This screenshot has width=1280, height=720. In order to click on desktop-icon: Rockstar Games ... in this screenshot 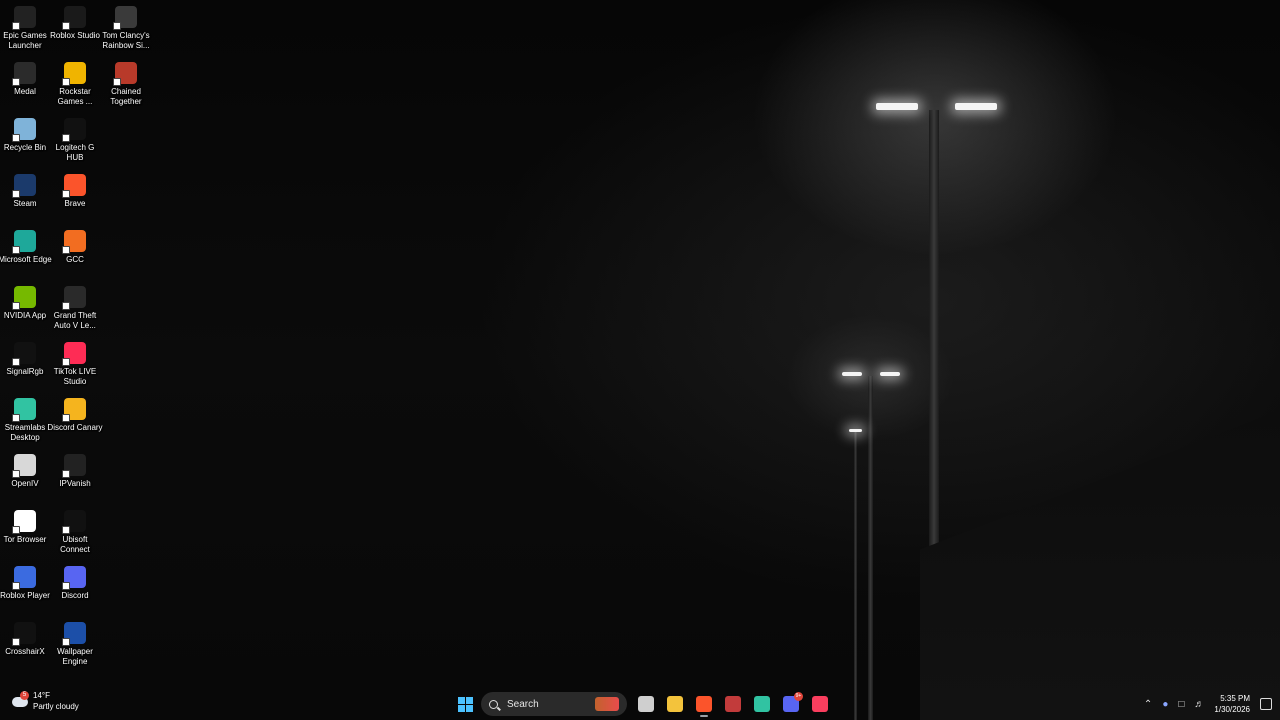, I will do `click(75, 86)`.